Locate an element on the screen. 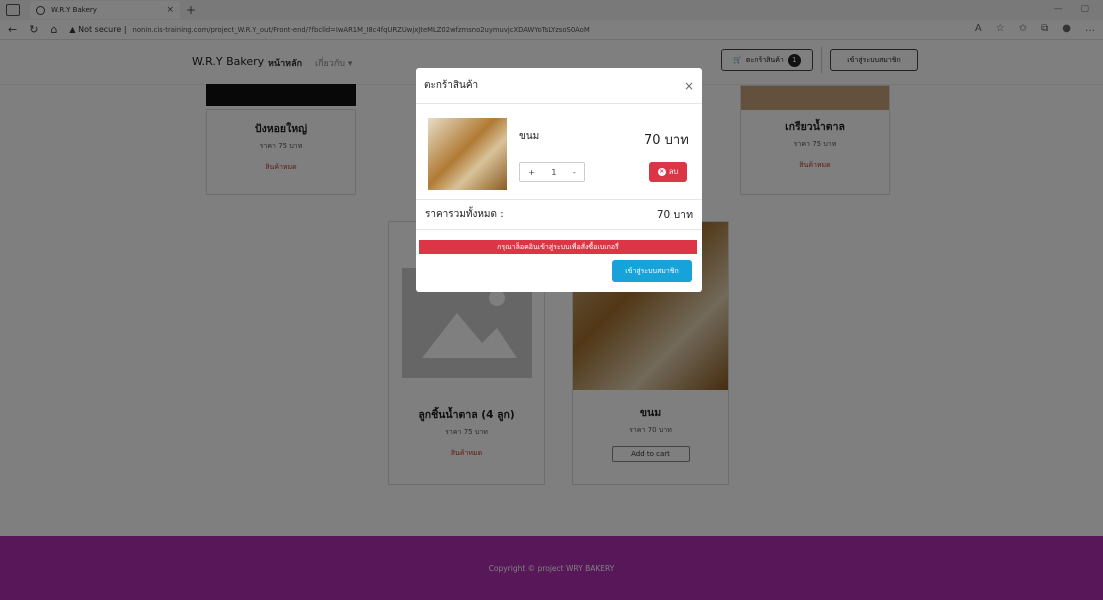 Image resolution: width=1103 pixels, height=600 pixels. increase-button: + is located at coordinates (531, 172).